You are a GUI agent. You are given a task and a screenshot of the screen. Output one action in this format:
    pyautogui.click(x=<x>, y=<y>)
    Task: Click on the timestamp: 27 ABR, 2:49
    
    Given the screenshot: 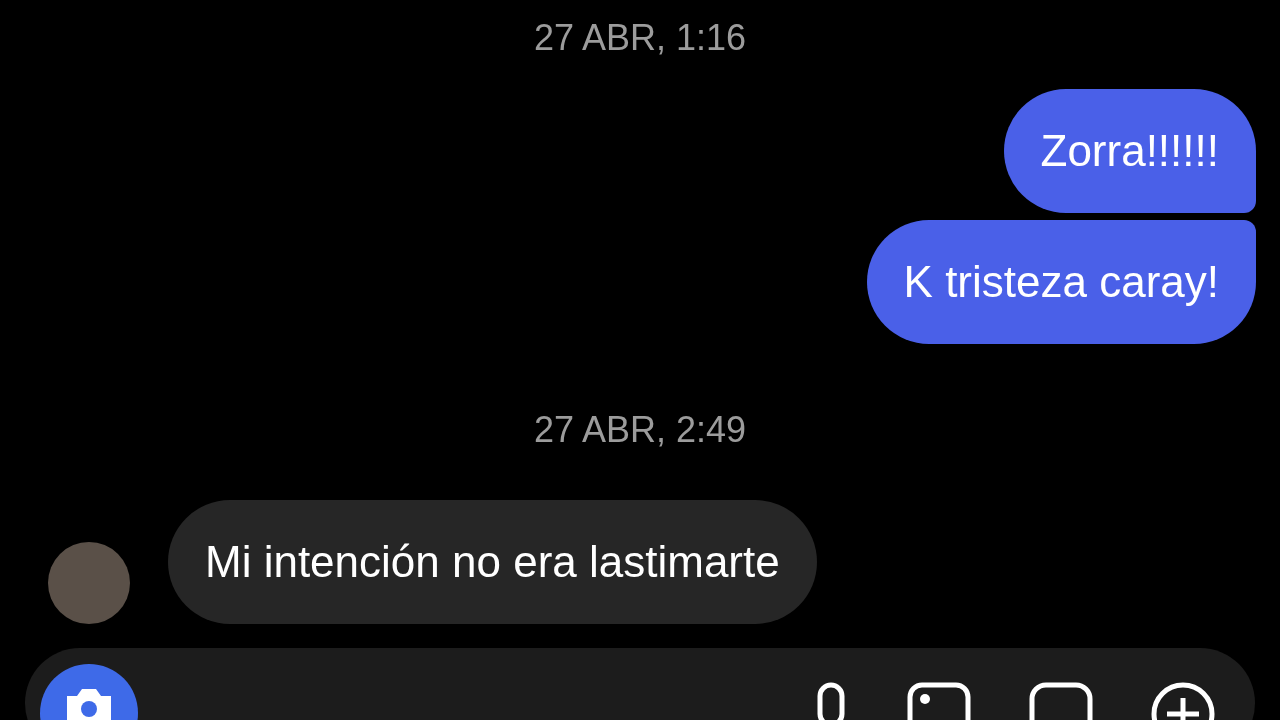 What is the action you would take?
    pyautogui.click(x=640, y=430)
    